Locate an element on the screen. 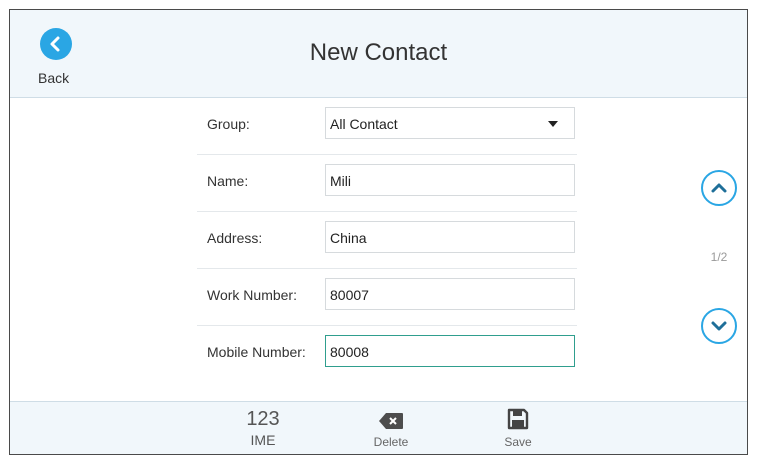 Image resolution: width=757 pixels, height=462 pixels. save-label: Save is located at coordinates (518, 442).